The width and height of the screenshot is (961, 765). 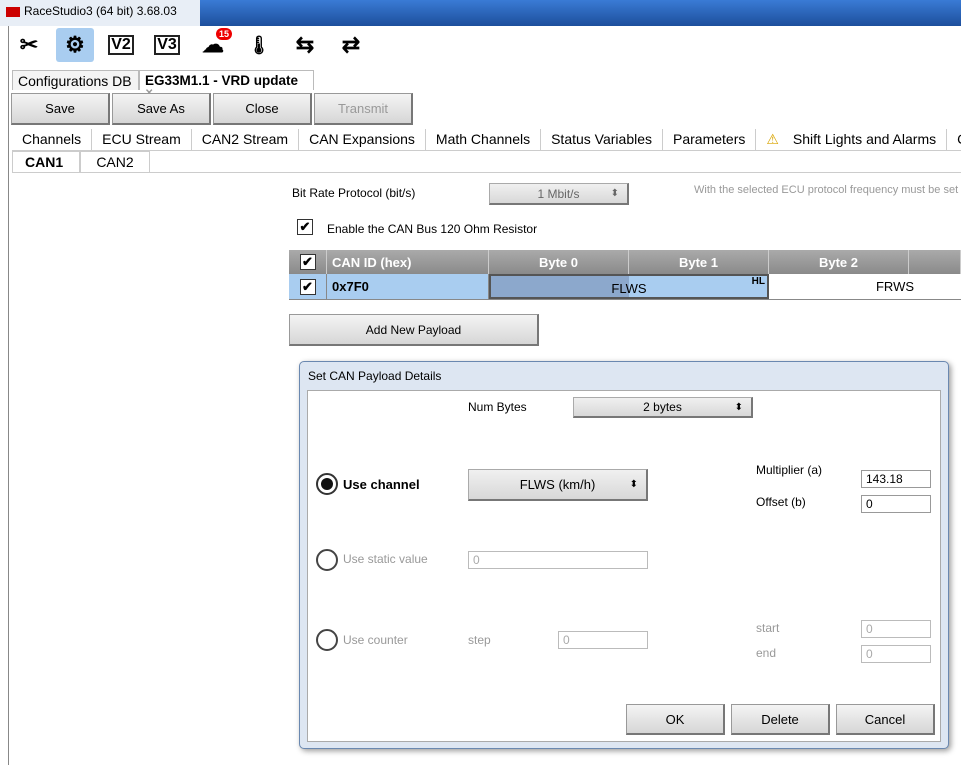 I want to click on use-counter-radio, so click(x=327, y=640).